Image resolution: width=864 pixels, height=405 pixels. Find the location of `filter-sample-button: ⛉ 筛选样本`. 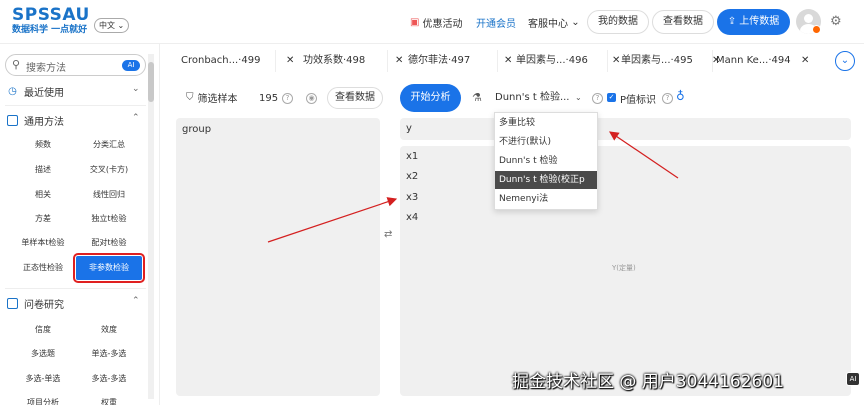

filter-sample-button: ⛉ 筛选样本 is located at coordinates (212, 97).